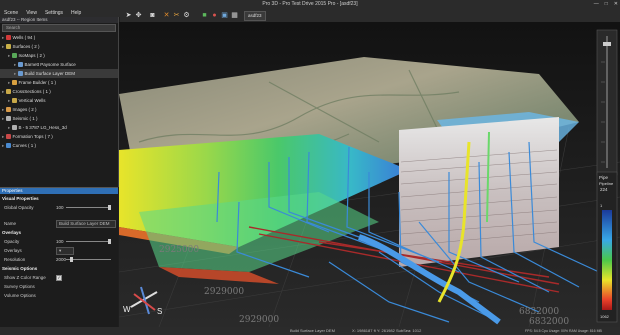 This screenshot has height=335, width=620. What do you see at coordinates (59, 232) in the screenshot?
I see `section-overlays: Overlays` at bounding box center [59, 232].